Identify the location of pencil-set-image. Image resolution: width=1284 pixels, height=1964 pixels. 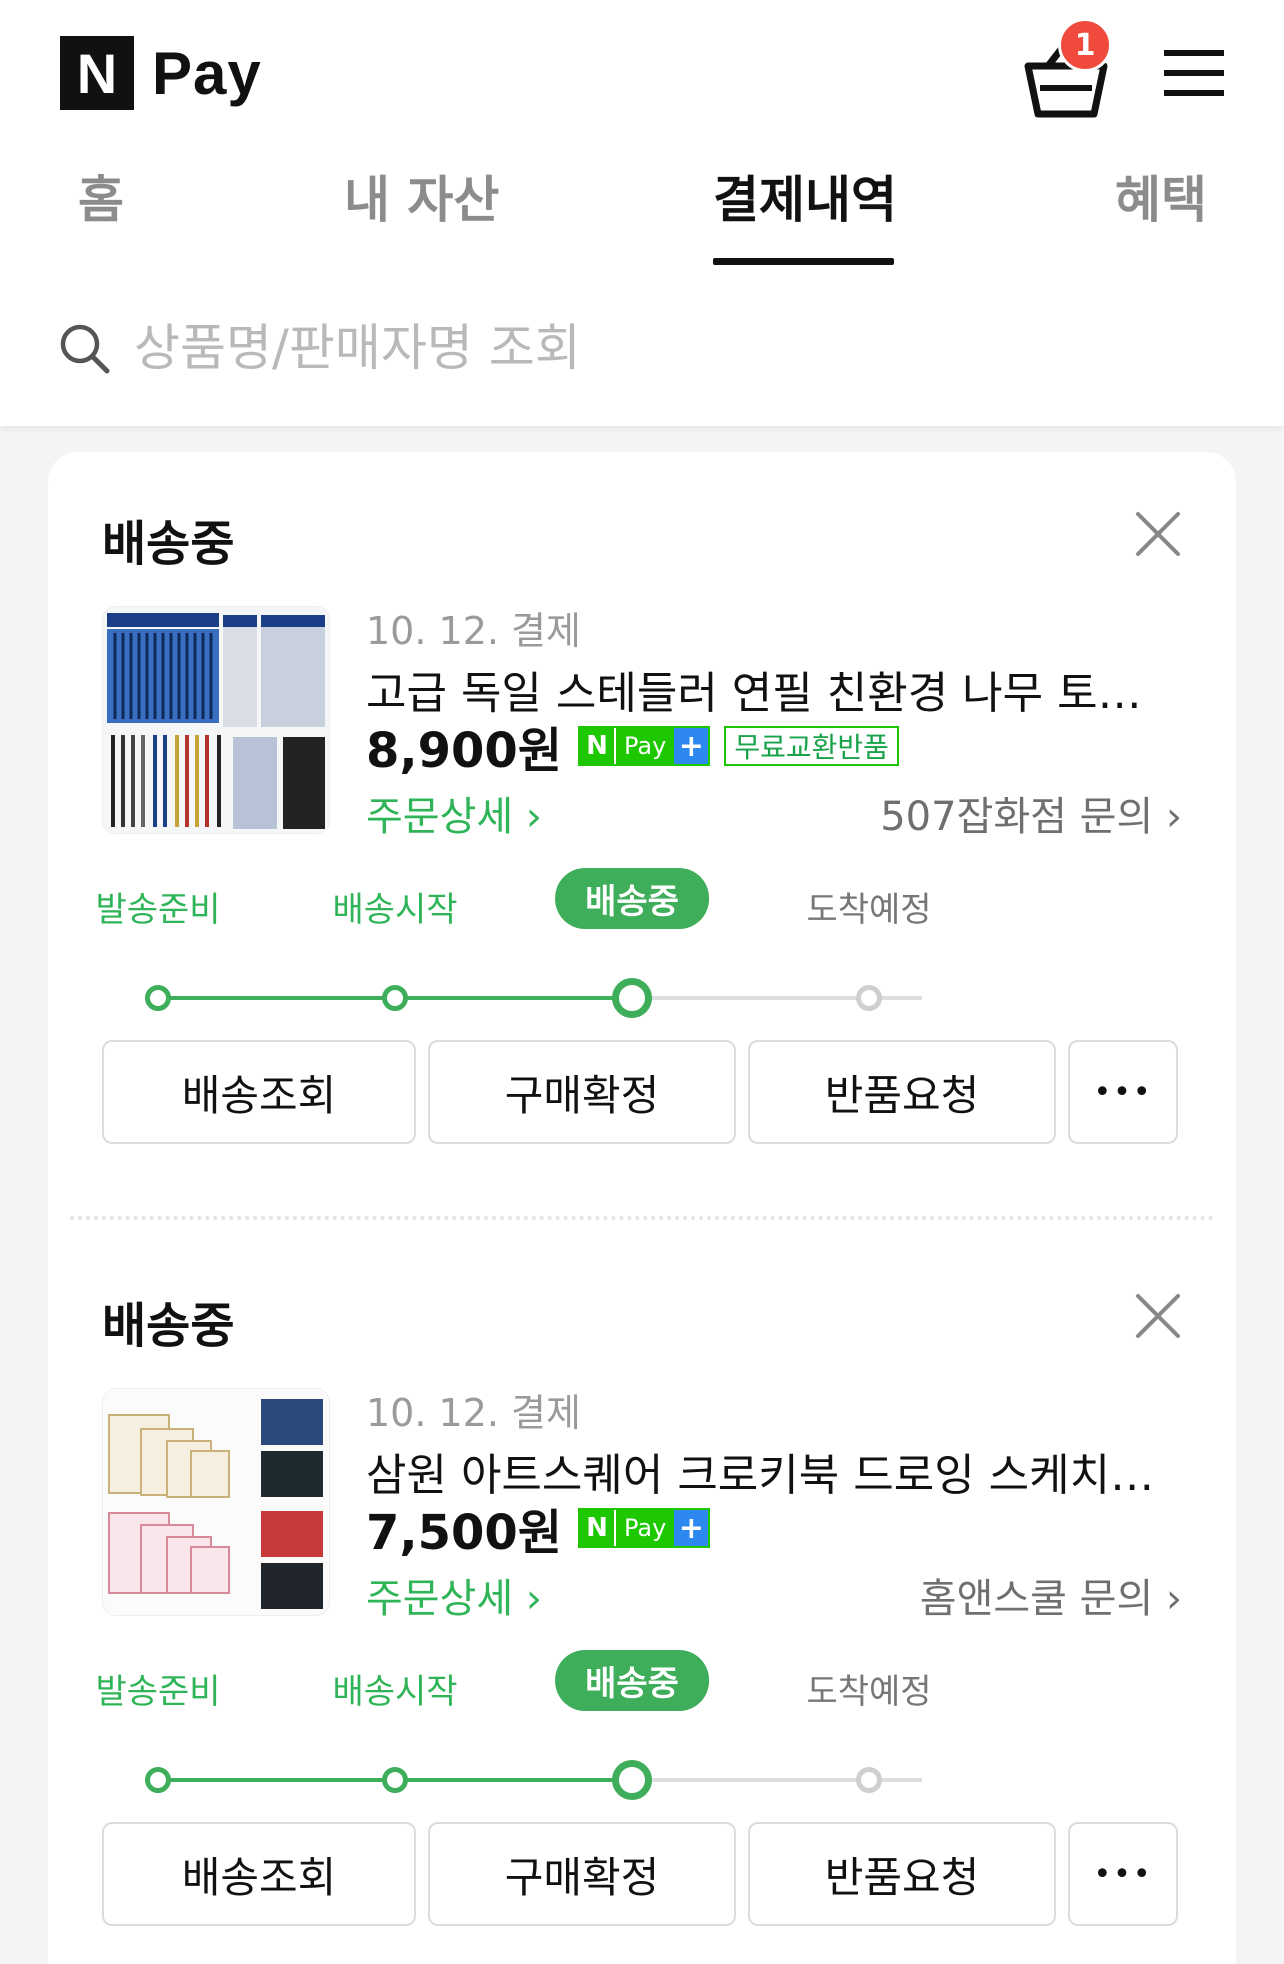
(216, 720).